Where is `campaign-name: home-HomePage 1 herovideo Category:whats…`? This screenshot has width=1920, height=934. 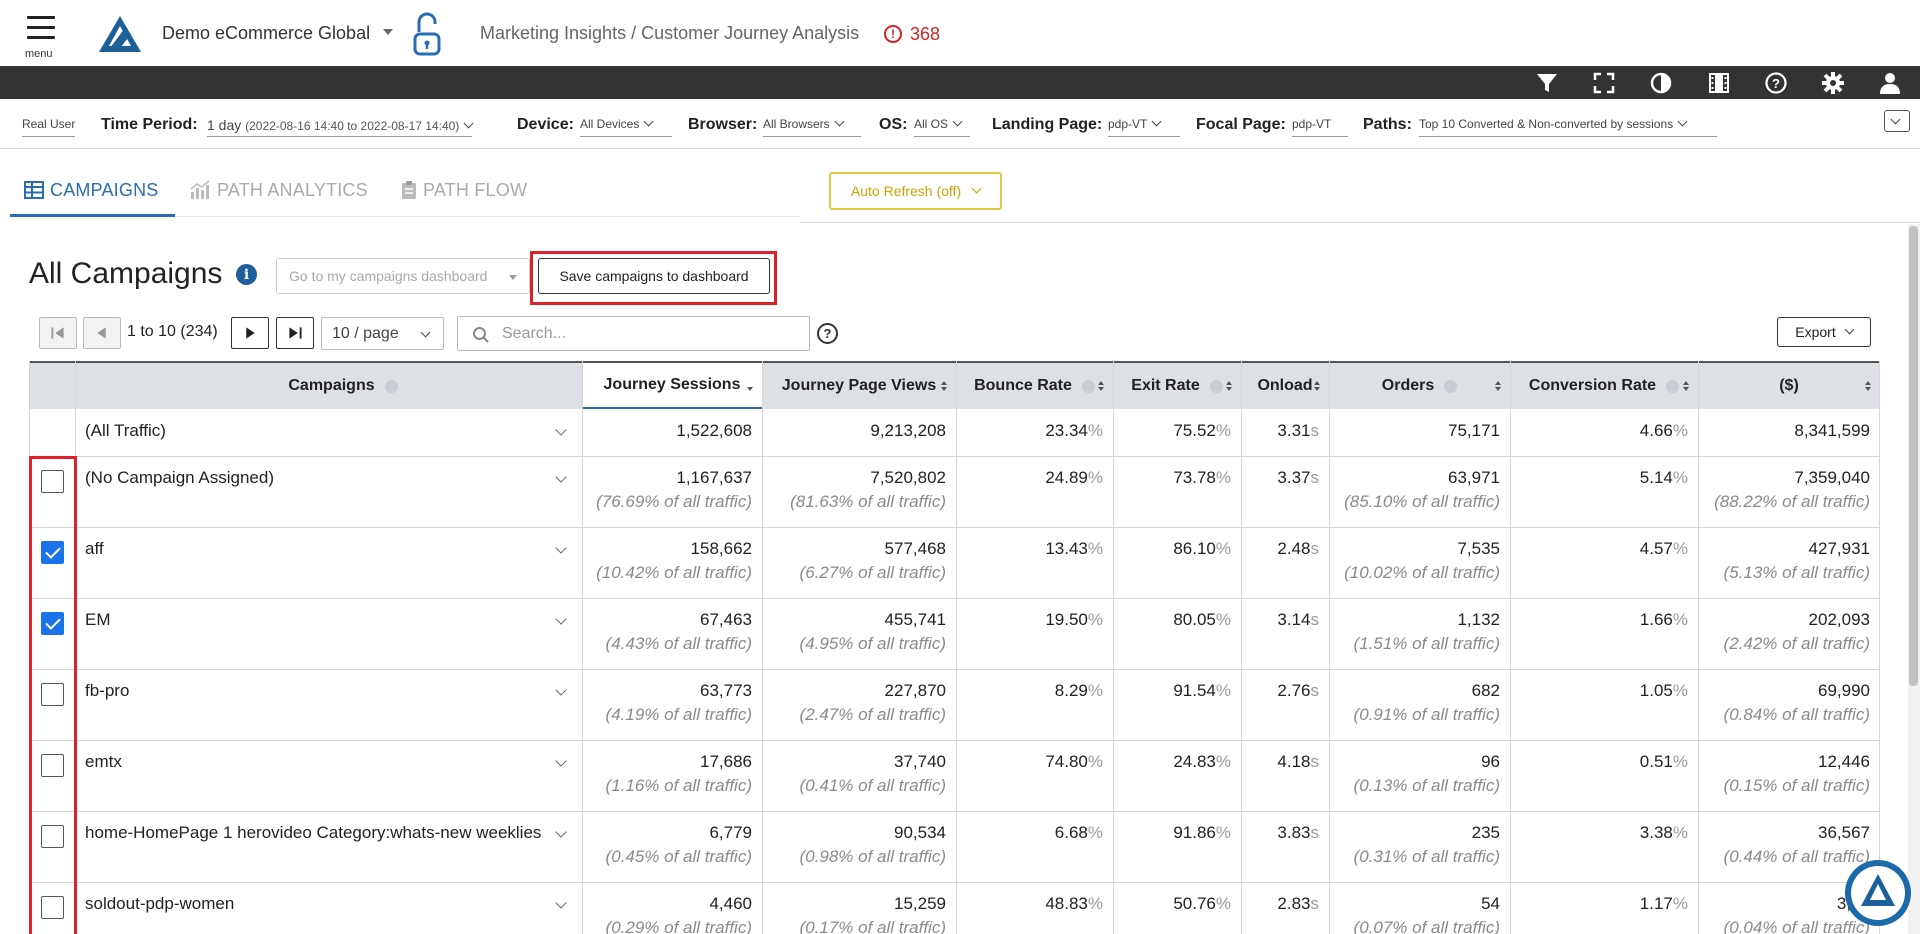 campaign-name: home-HomePage 1 herovideo Category:whats… is located at coordinates (313, 833).